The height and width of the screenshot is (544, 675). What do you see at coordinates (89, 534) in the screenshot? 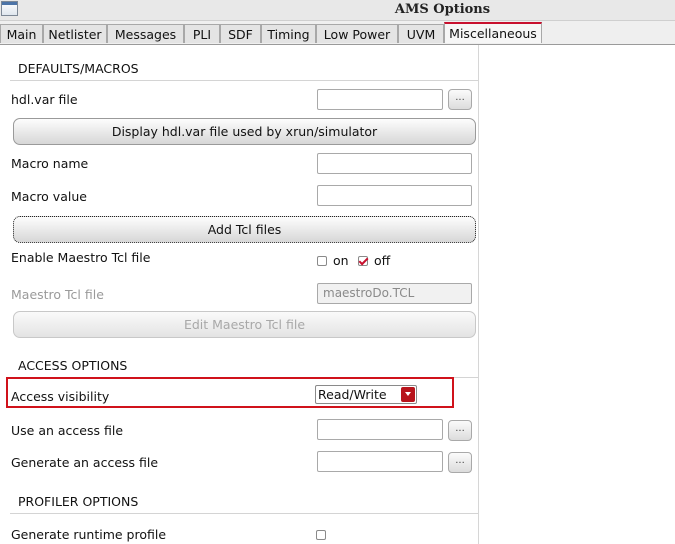
I see `runtime-profile-label: Generate runtime profile` at bounding box center [89, 534].